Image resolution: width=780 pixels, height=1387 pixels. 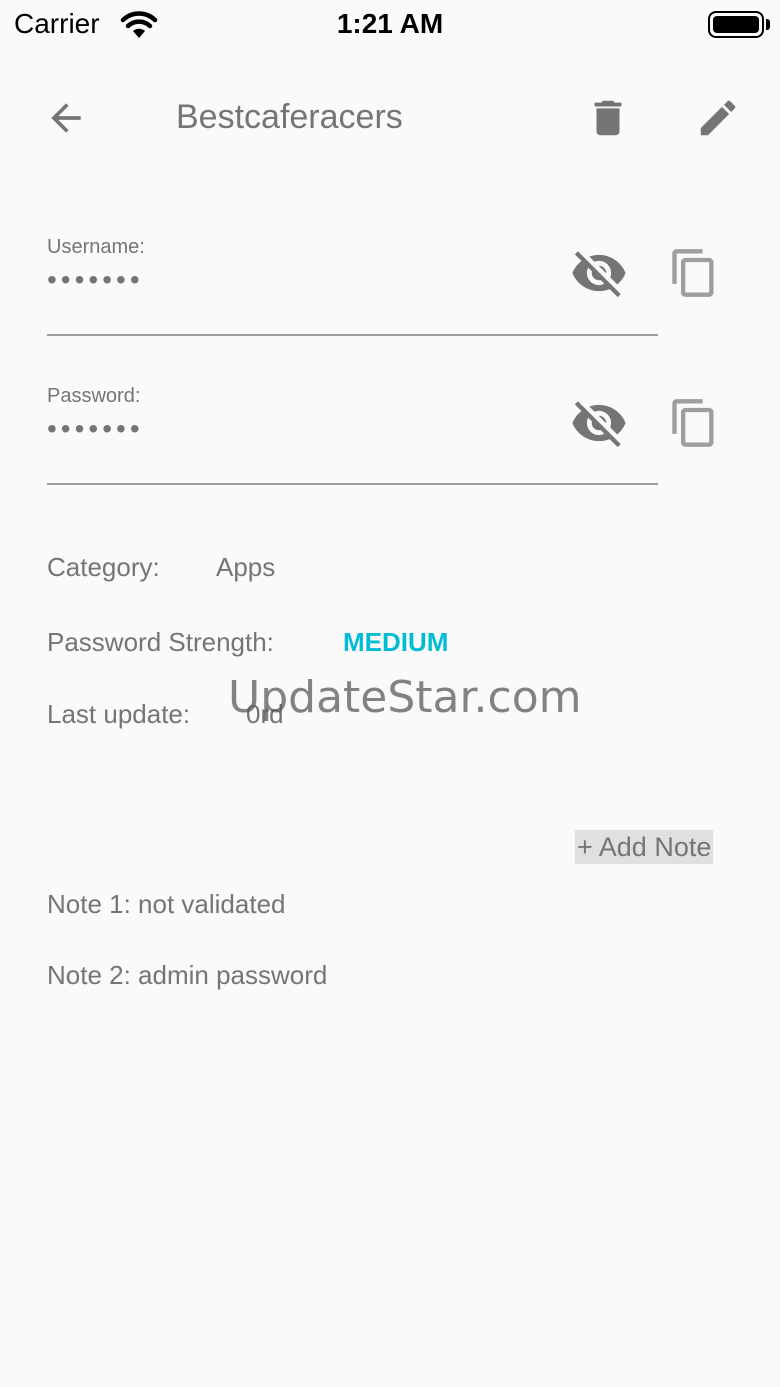 What do you see at coordinates (246, 567) in the screenshot?
I see `category-value: Apps` at bounding box center [246, 567].